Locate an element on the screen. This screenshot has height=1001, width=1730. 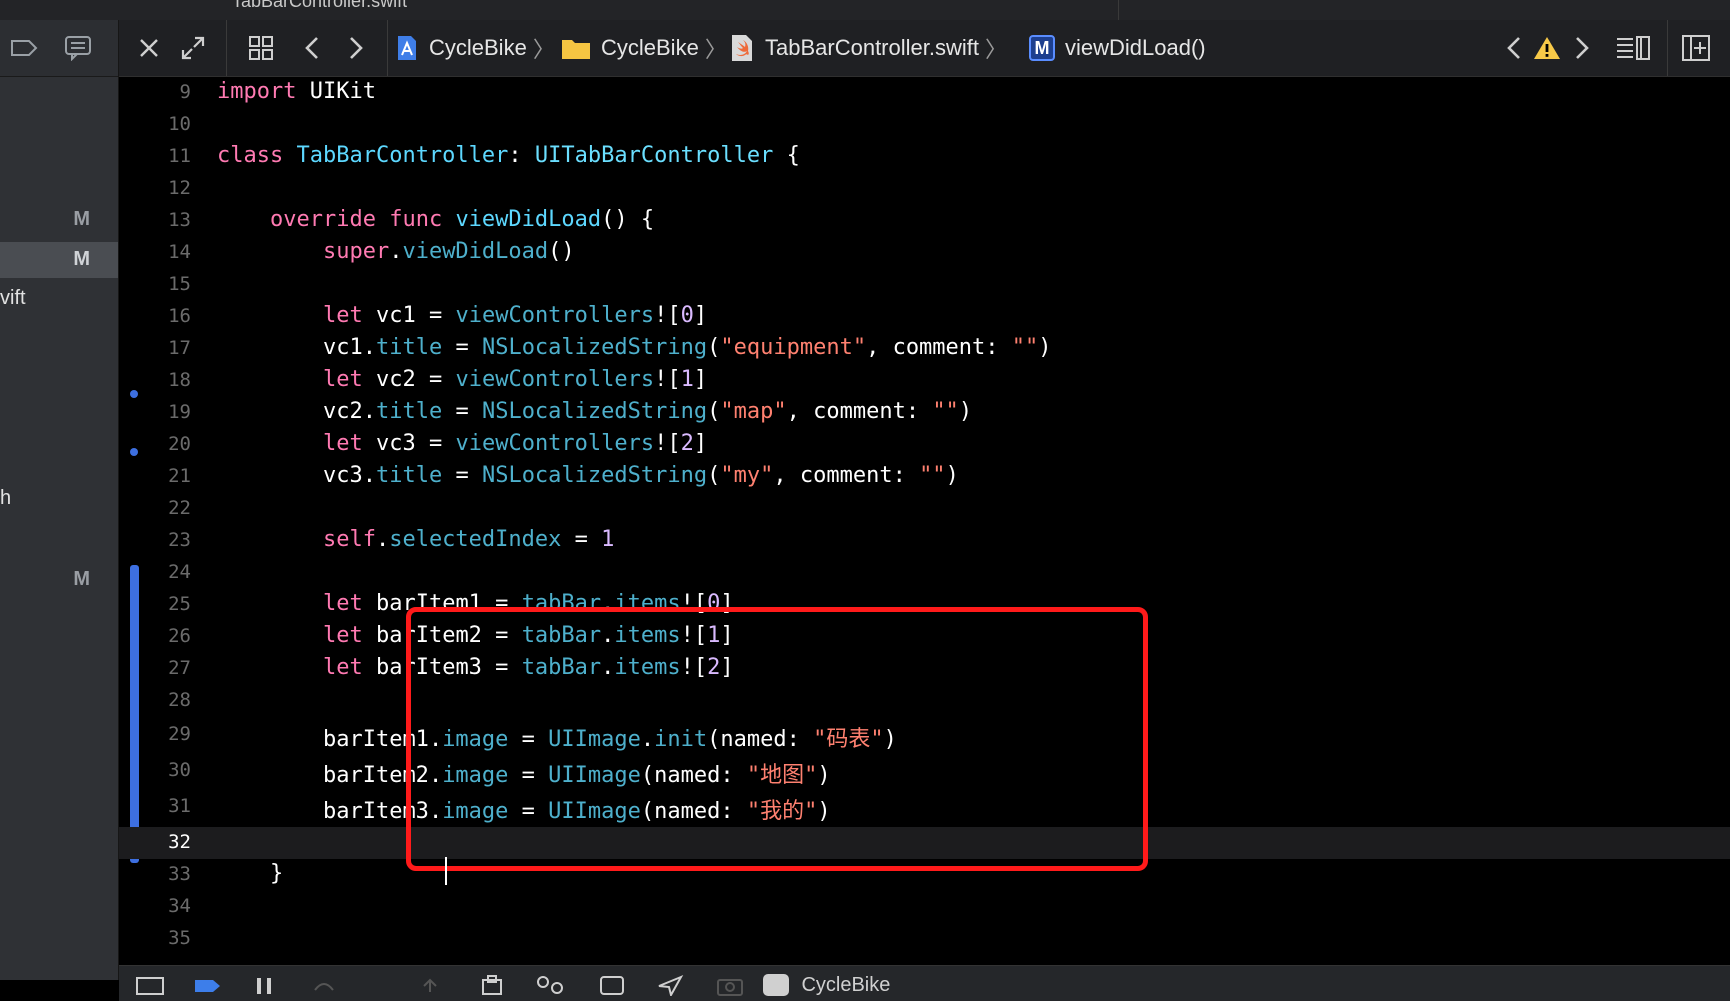
line-number: 19 is located at coordinates (179, 412).